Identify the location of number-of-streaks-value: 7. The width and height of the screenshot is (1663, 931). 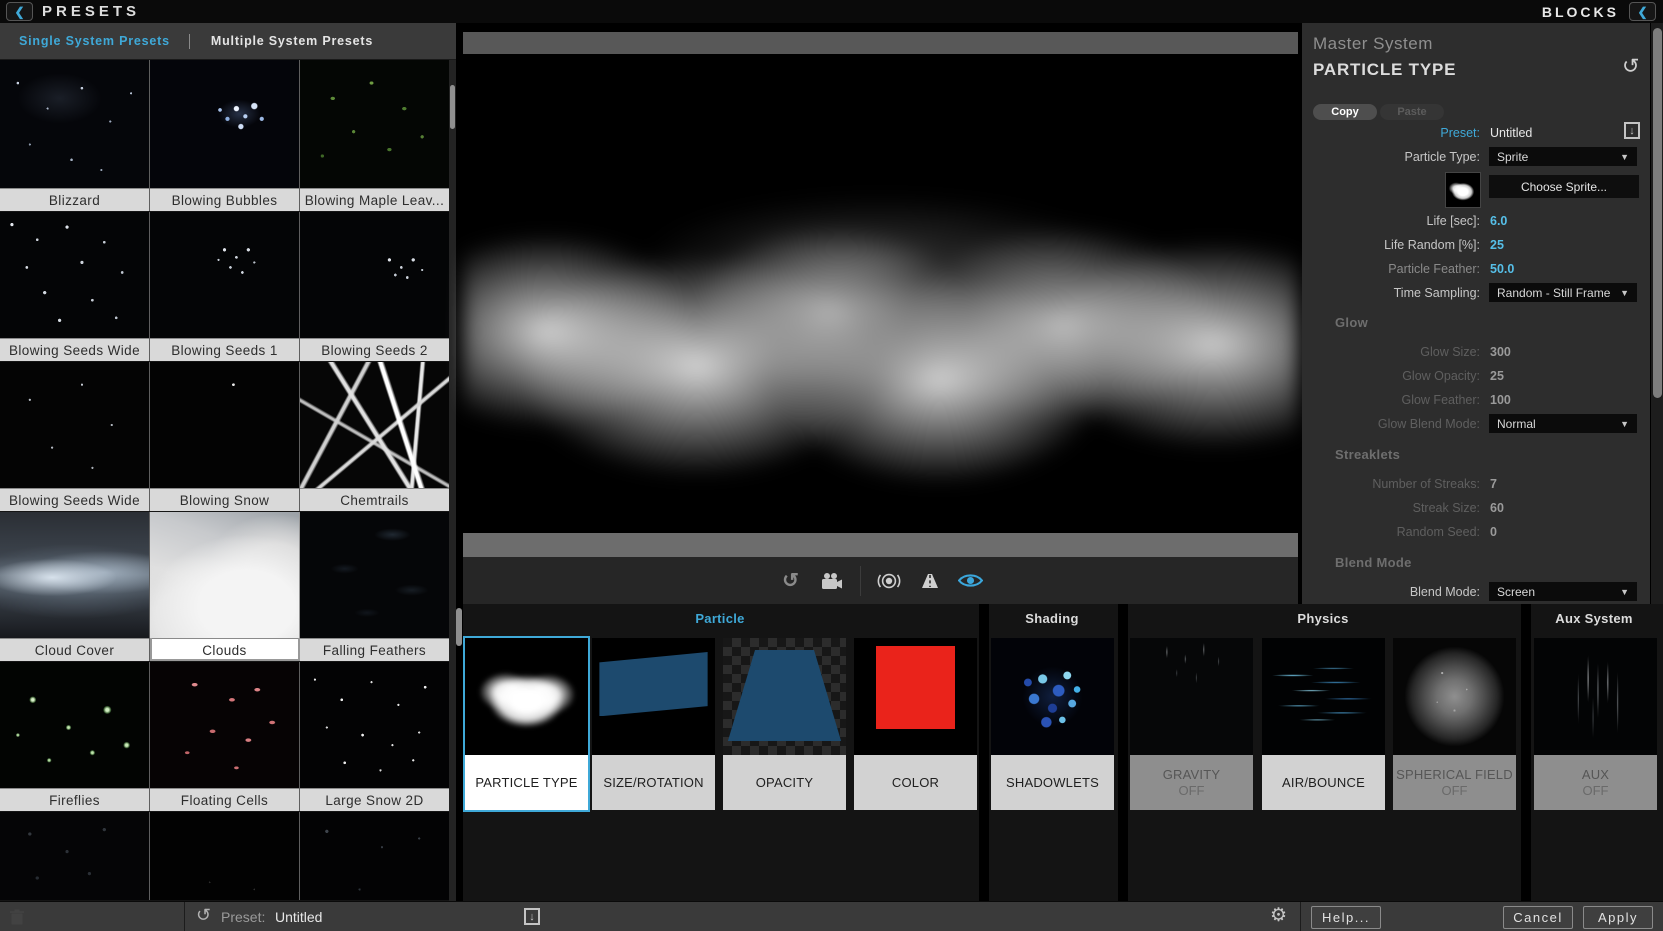
(1493, 484).